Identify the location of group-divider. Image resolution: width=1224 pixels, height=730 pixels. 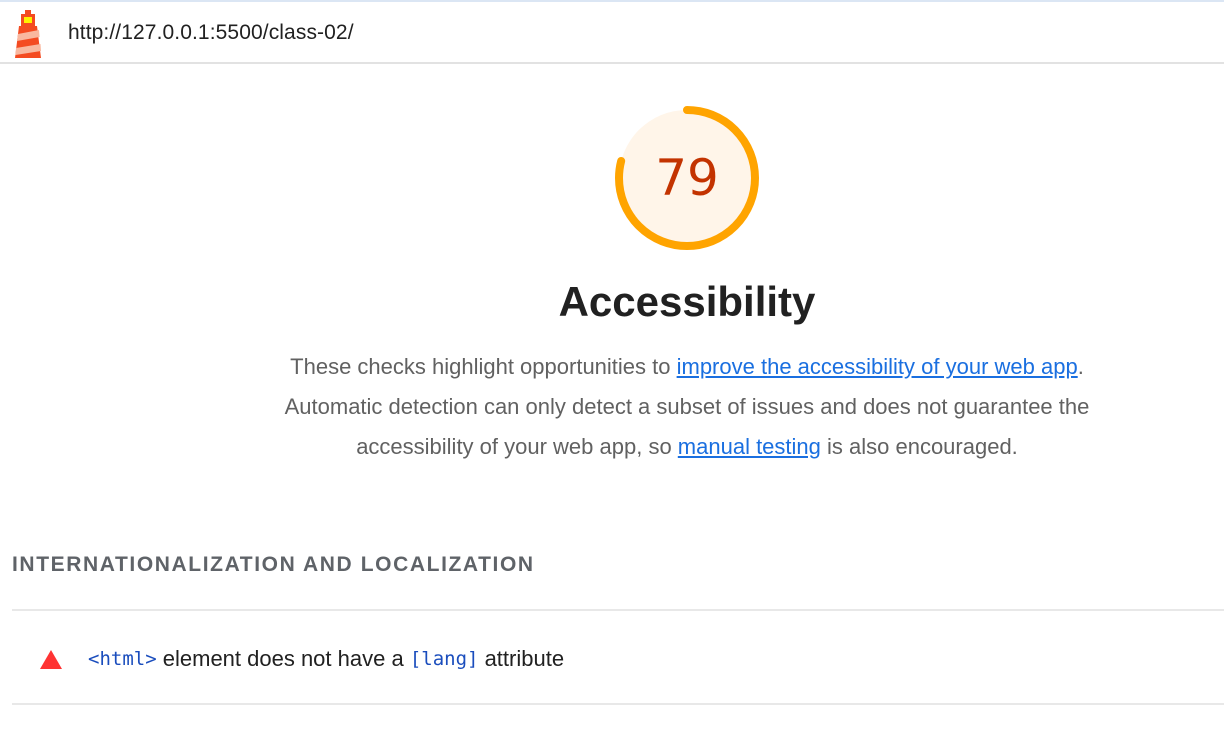
(618, 610).